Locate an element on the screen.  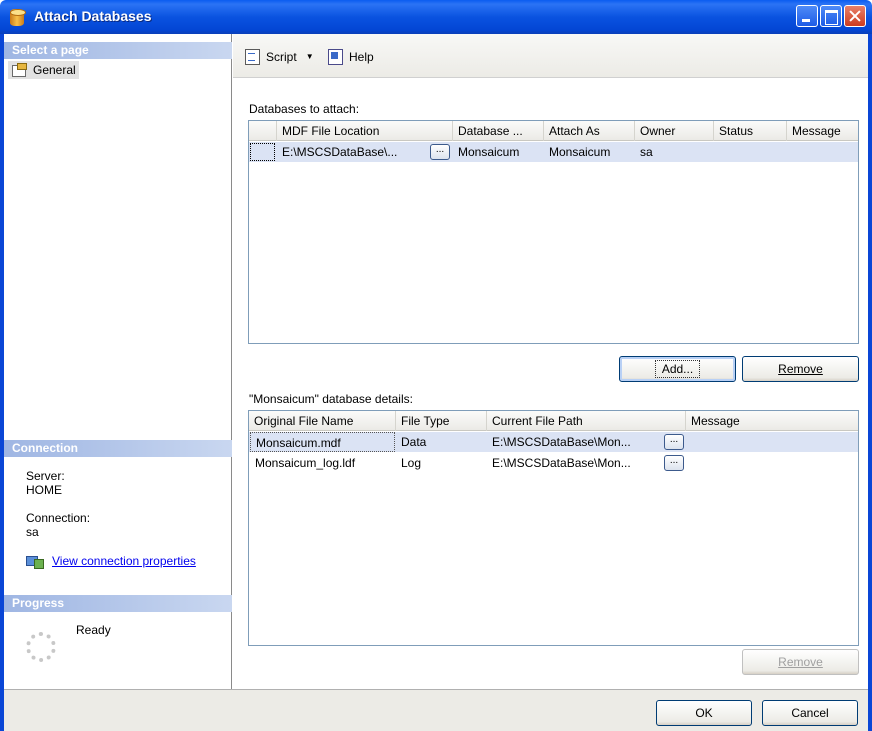
remove-file-button: Remove is located at coordinates (800, 662).